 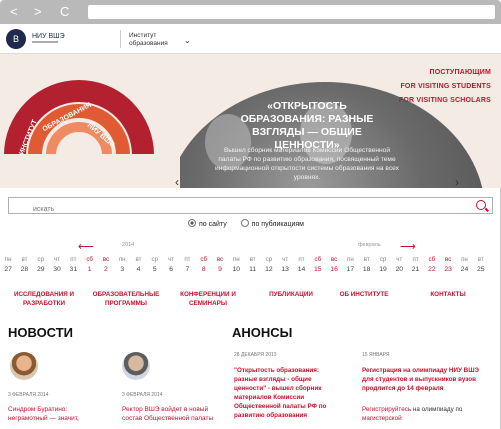 I want to click on calendar-day: 24, so click(x=464, y=269).